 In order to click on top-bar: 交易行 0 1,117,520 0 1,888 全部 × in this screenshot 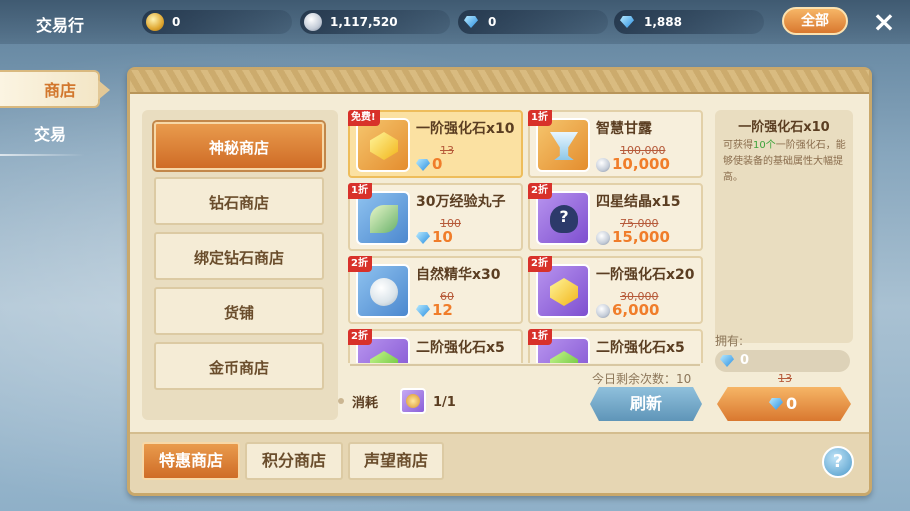, I will do `click(455, 22)`.